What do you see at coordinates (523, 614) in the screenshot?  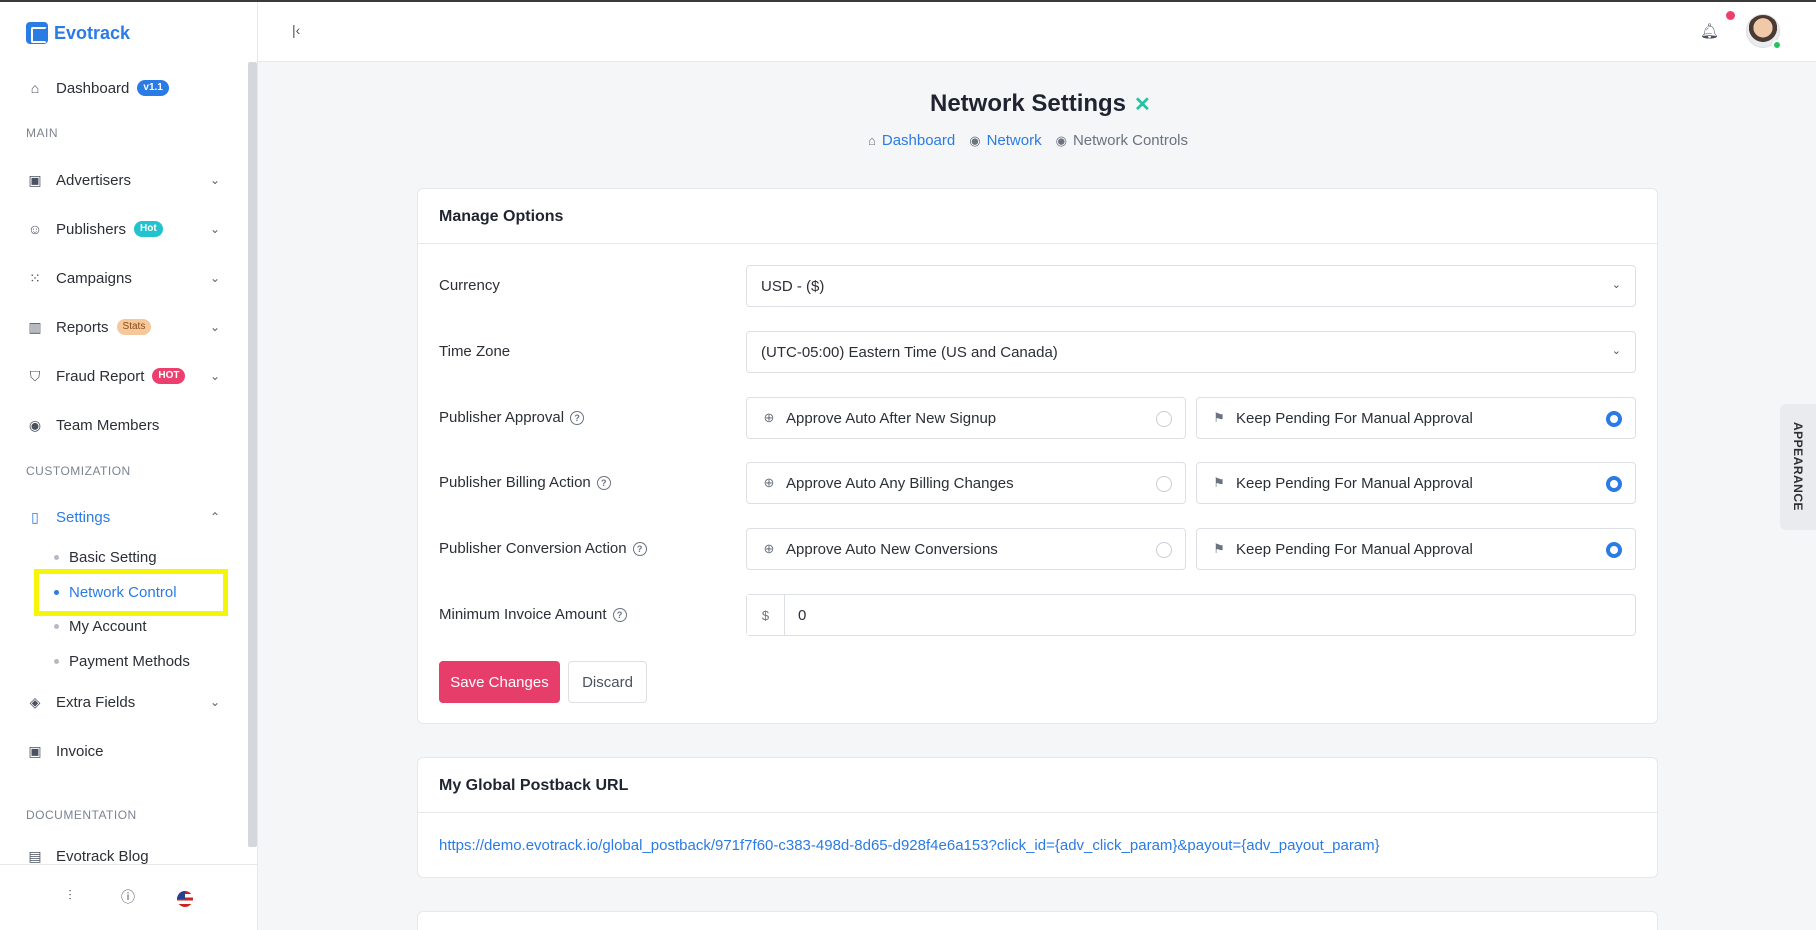 I see `label-text: Minimum Invoice Amount` at bounding box center [523, 614].